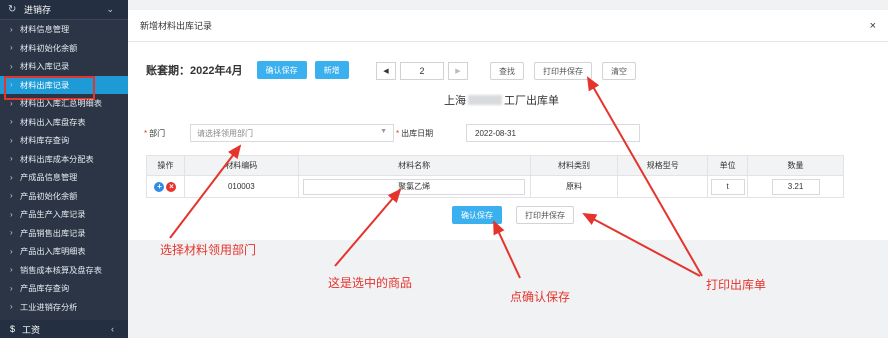  I want to click on clear-button: 清空, so click(619, 71).